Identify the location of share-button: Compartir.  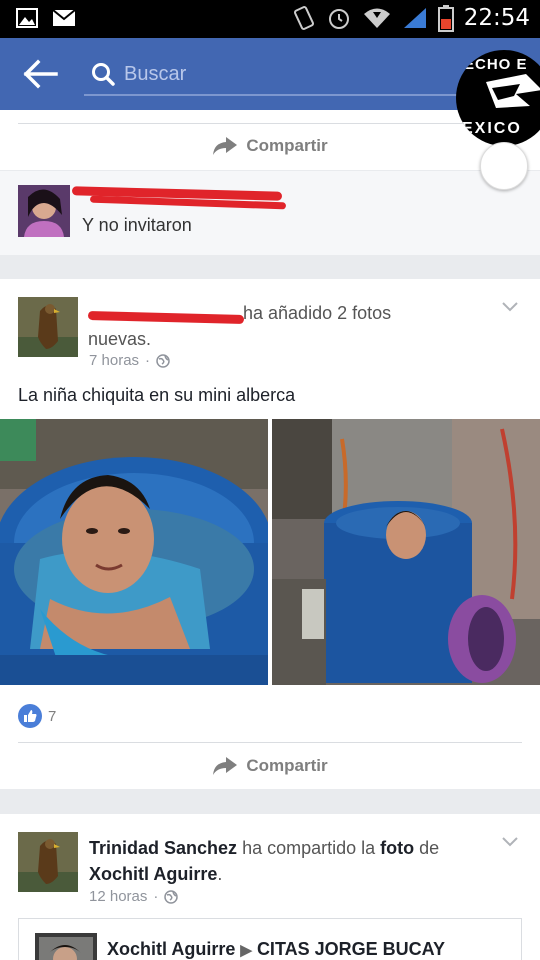
(270, 766).